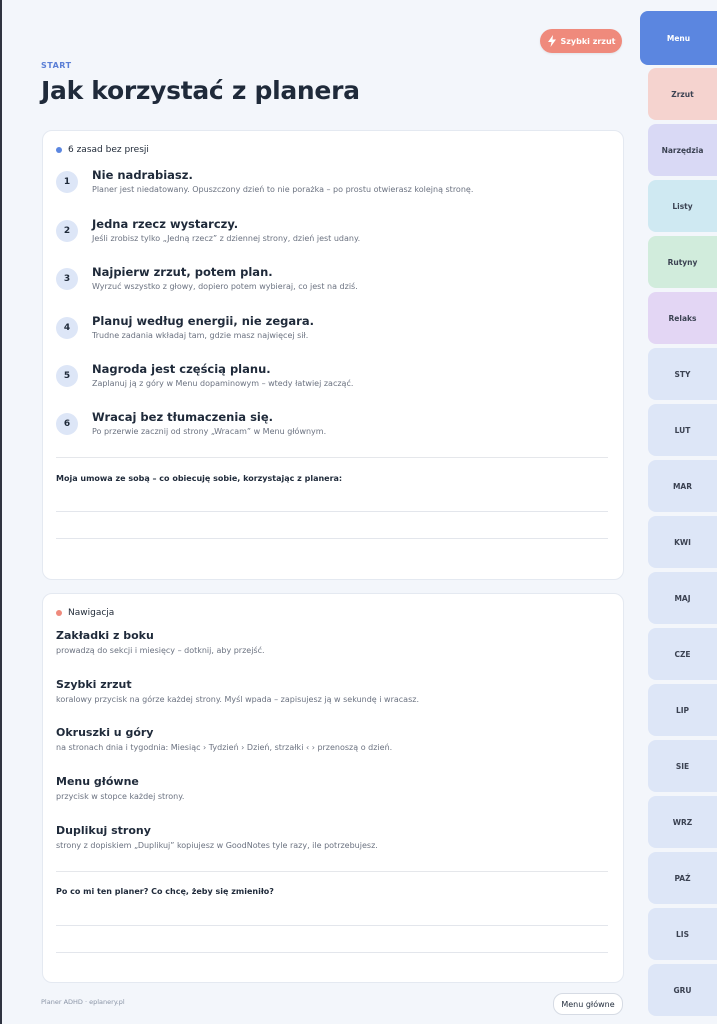 This screenshot has height=1024, width=717. What do you see at coordinates (120, 796) in the screenshot?
I see `nav-tip-description: przycisk w stopce każdej strony.` at bounding box center [120, 796].